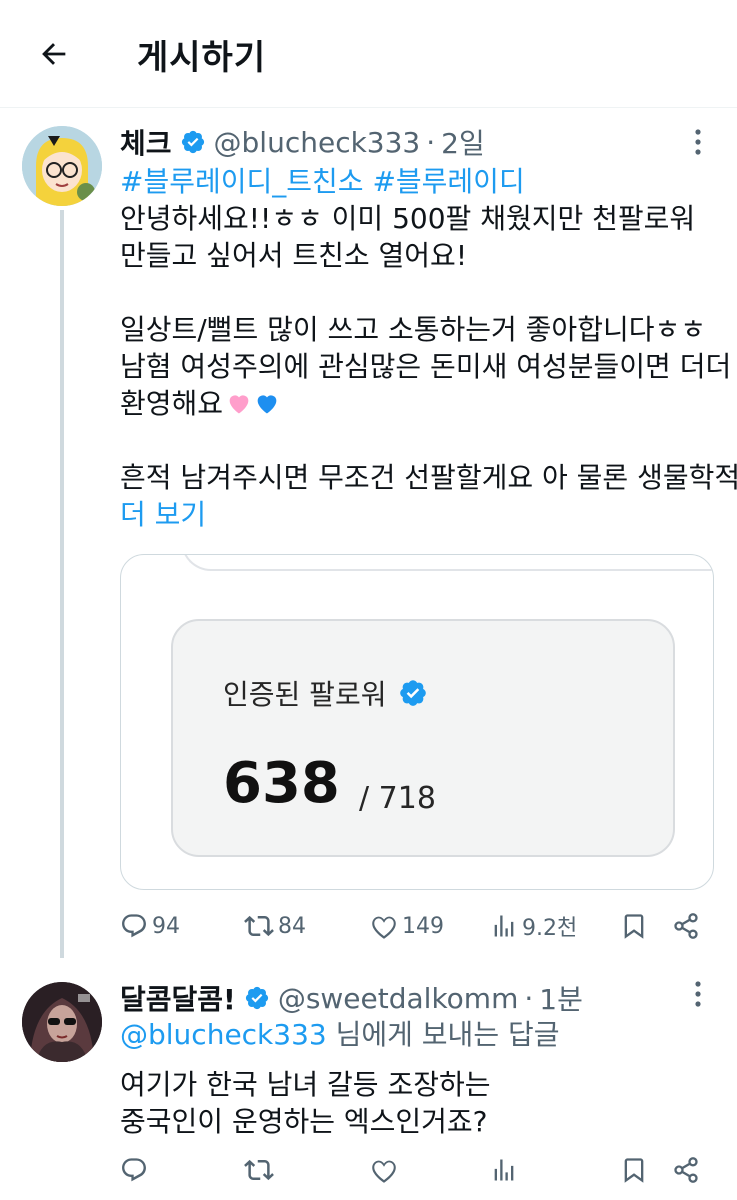 Image resolution: width=737 pixels, height=1200 pixels. Describe the element at coordinates (428, 181) in the screenshot. I see `hashtag-links: #블루레이디_트친소 #블루레이디` at that location.